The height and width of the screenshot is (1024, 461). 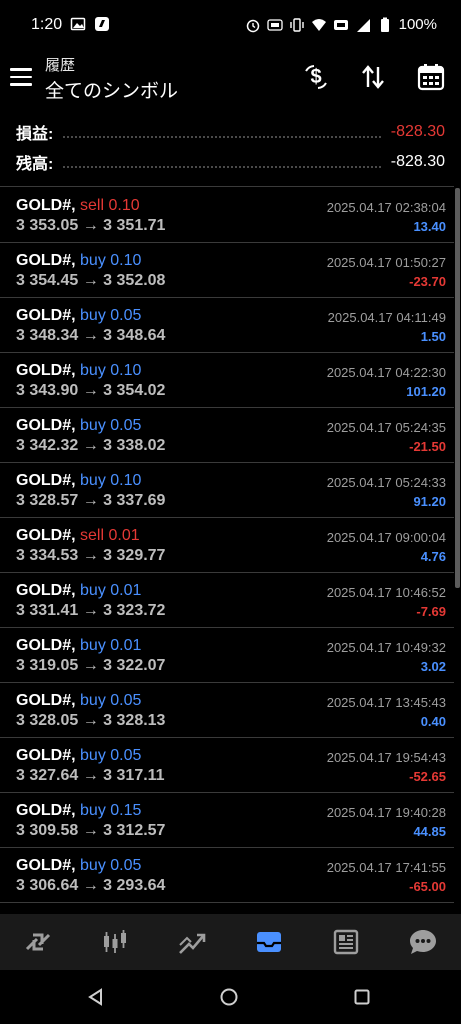 I want to click on profit-label: 損益:, so click(x=35, y=134).